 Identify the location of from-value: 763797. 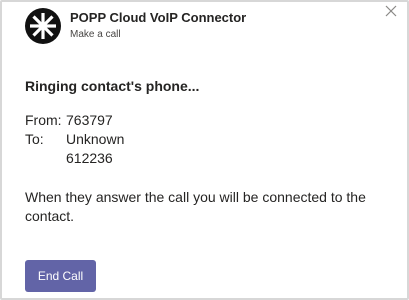
(89, 120).